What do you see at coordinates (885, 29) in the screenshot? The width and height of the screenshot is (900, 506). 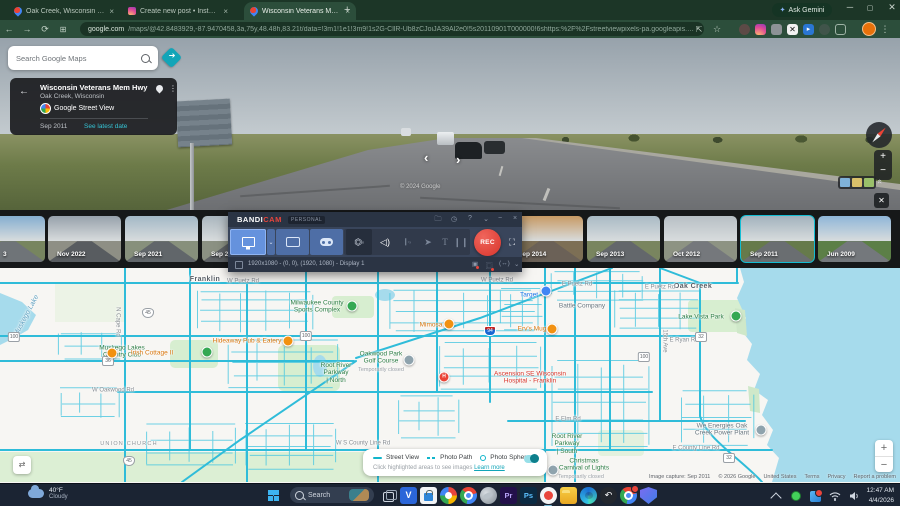 I see `browser-menu-kebab: ⋮` at bounding box center [885, 29].